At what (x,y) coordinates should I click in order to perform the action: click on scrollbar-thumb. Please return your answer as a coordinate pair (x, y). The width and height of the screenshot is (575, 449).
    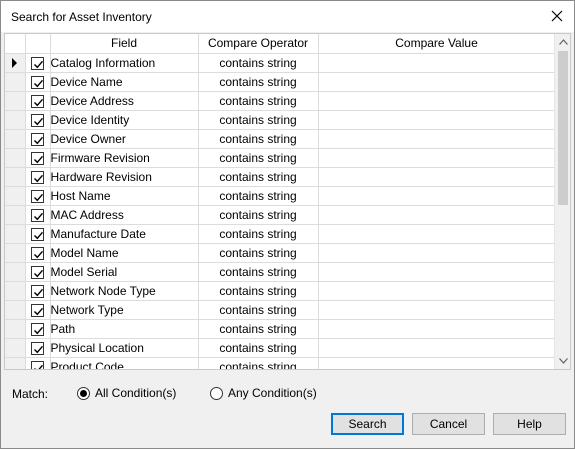
    Looking at the image, I should click on (563, 128).